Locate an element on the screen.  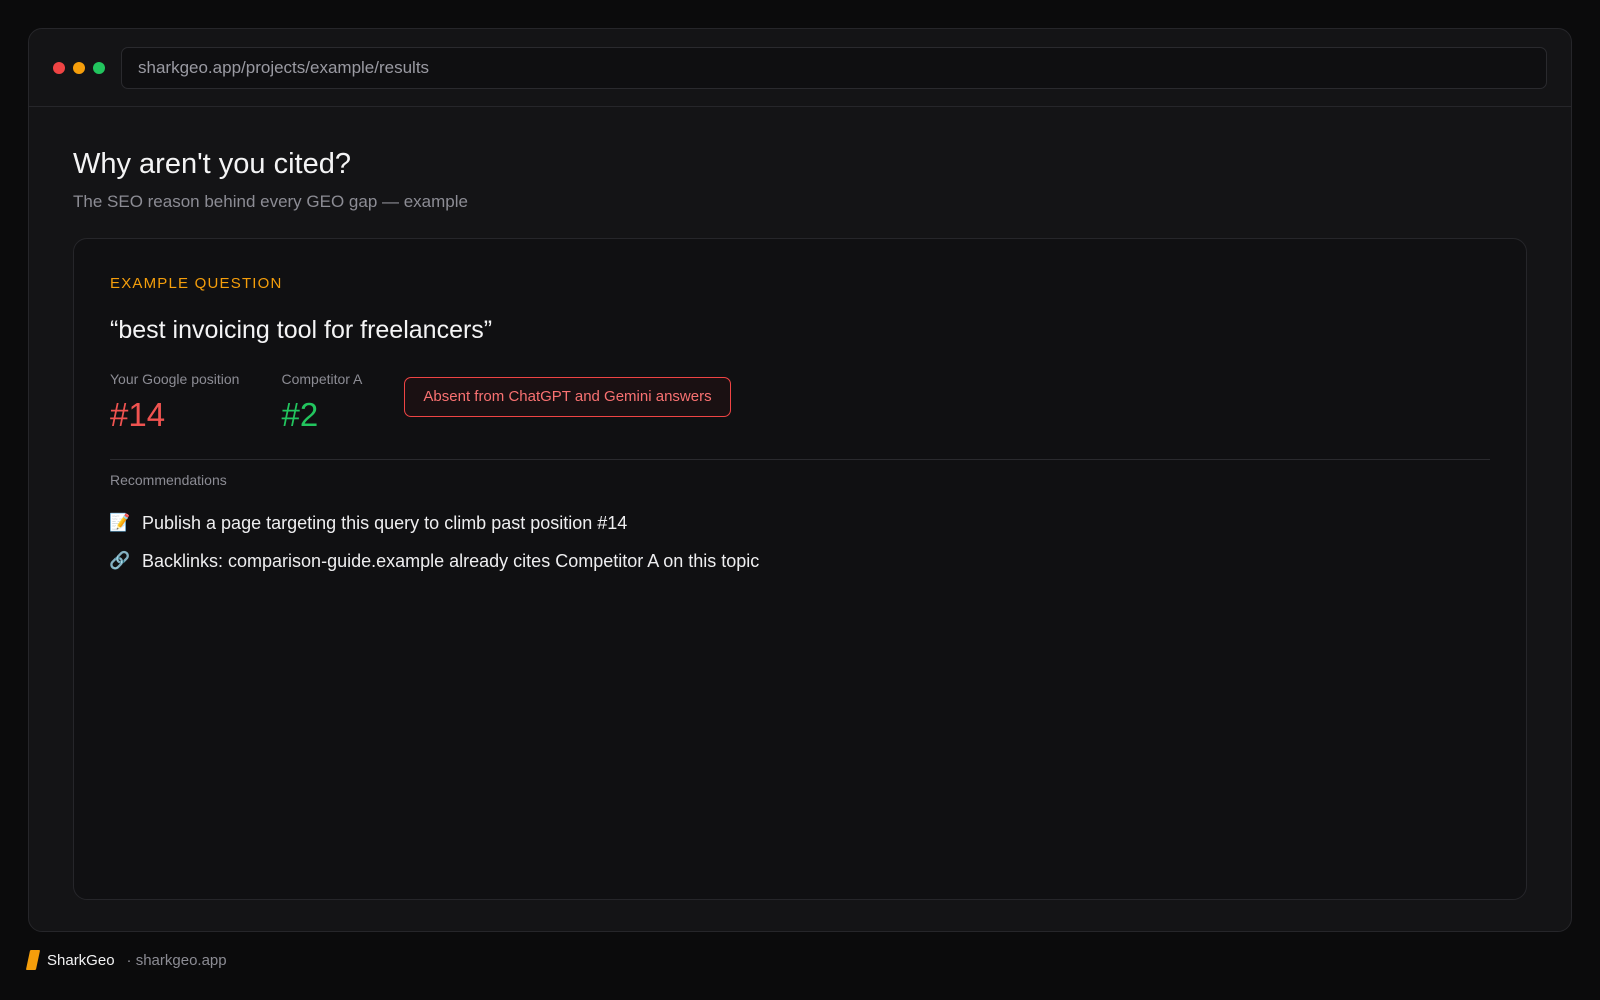
stat-your-position: Your Google position #14 is located at coordinates (174, 402).